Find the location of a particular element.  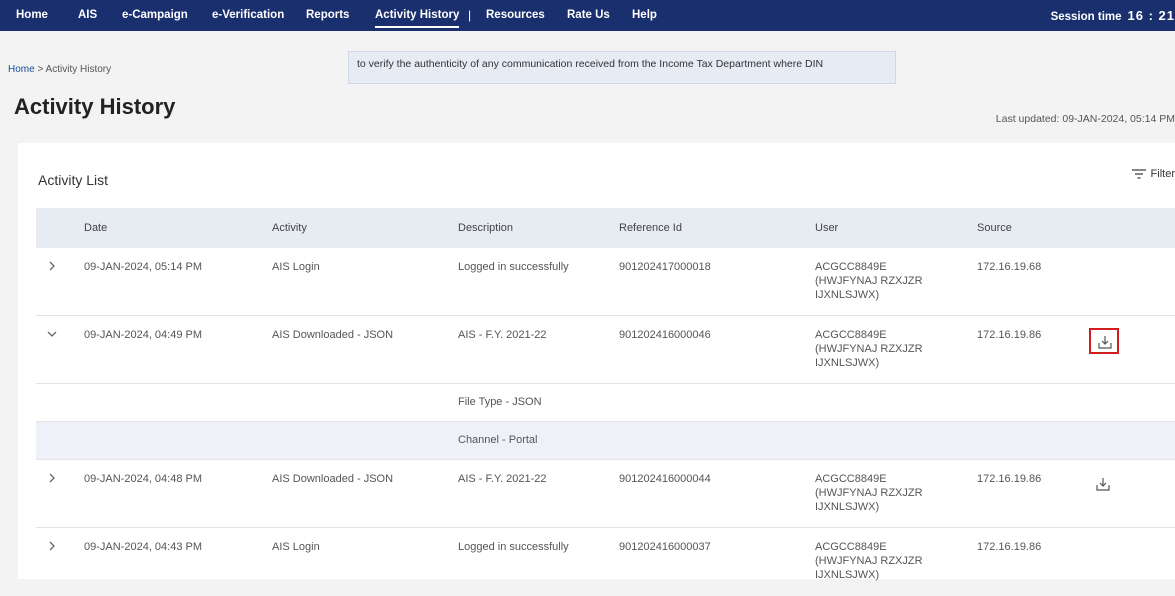

header-activity: Activity is located at coordinates (289, 228).